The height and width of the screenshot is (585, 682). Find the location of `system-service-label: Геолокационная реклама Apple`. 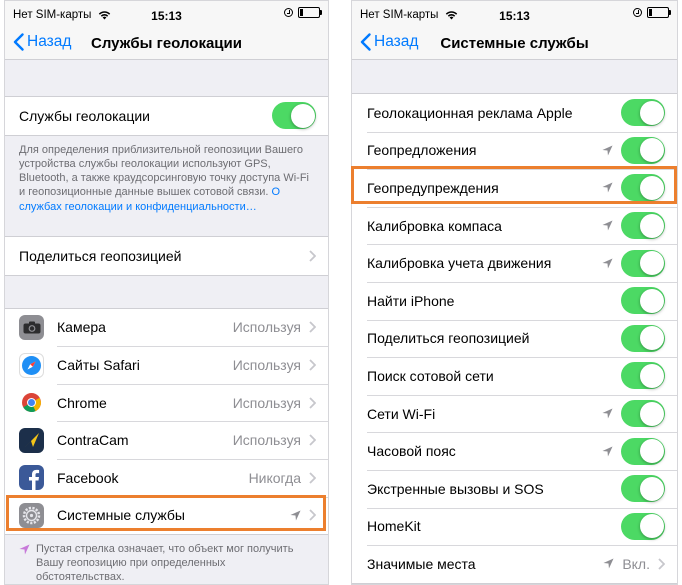

system-service-label: Геолокационная реклама Apple is located at coordinates (470, 112).